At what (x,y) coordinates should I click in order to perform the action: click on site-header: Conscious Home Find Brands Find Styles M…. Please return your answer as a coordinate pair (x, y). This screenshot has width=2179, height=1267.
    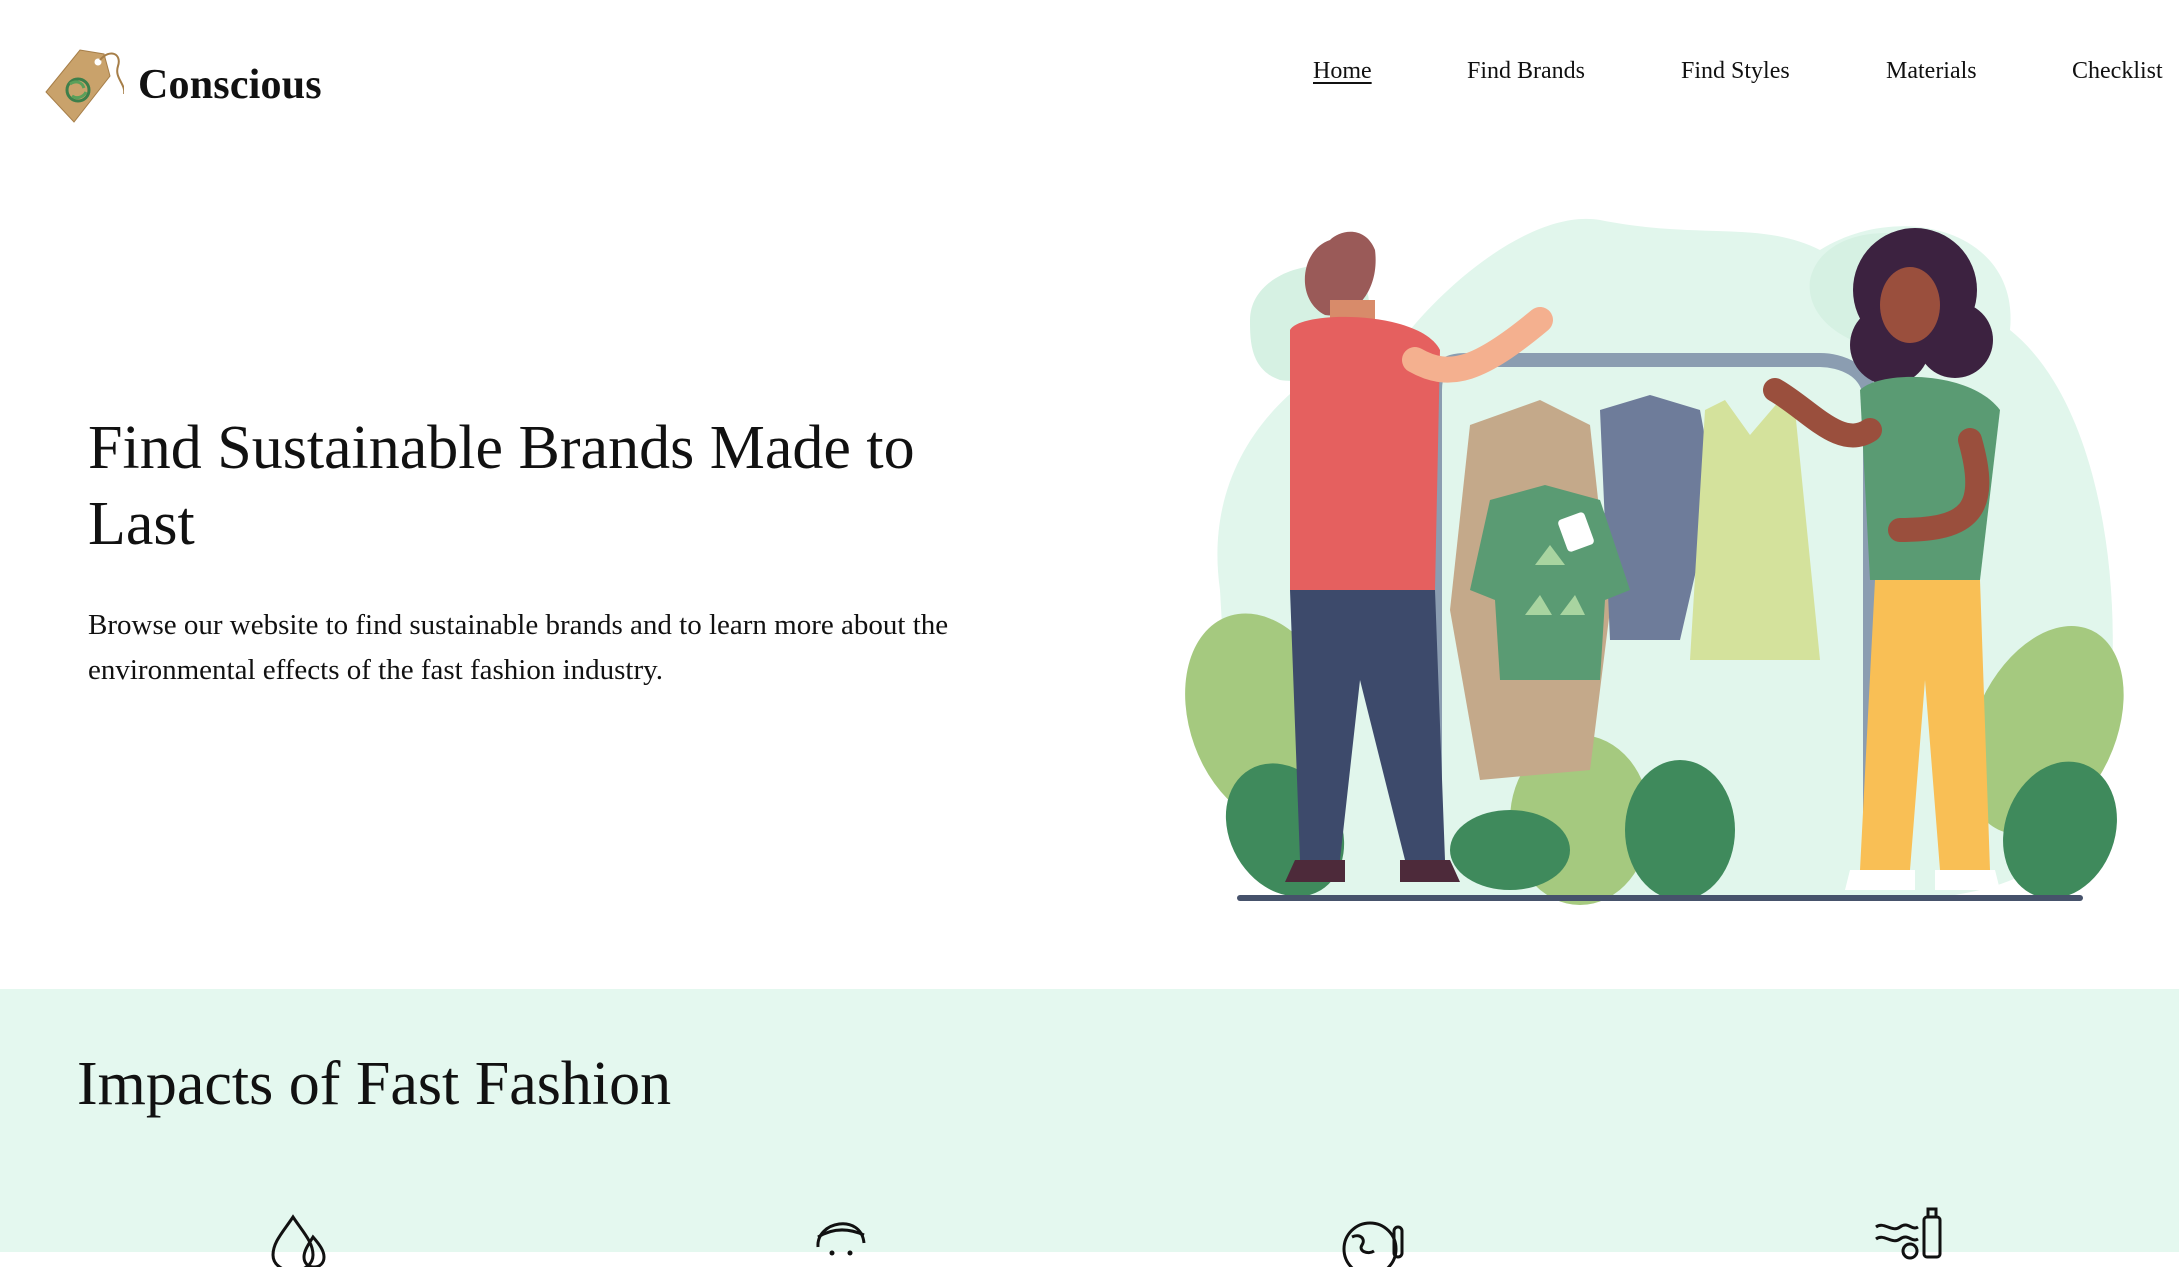
    Looking at the image, I should click on (1089, 80).